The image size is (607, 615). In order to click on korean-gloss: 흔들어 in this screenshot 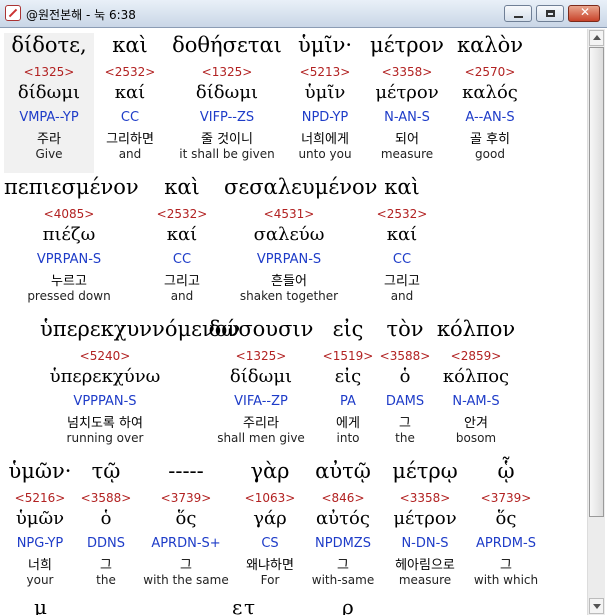, I will do `click(289, 281)`.